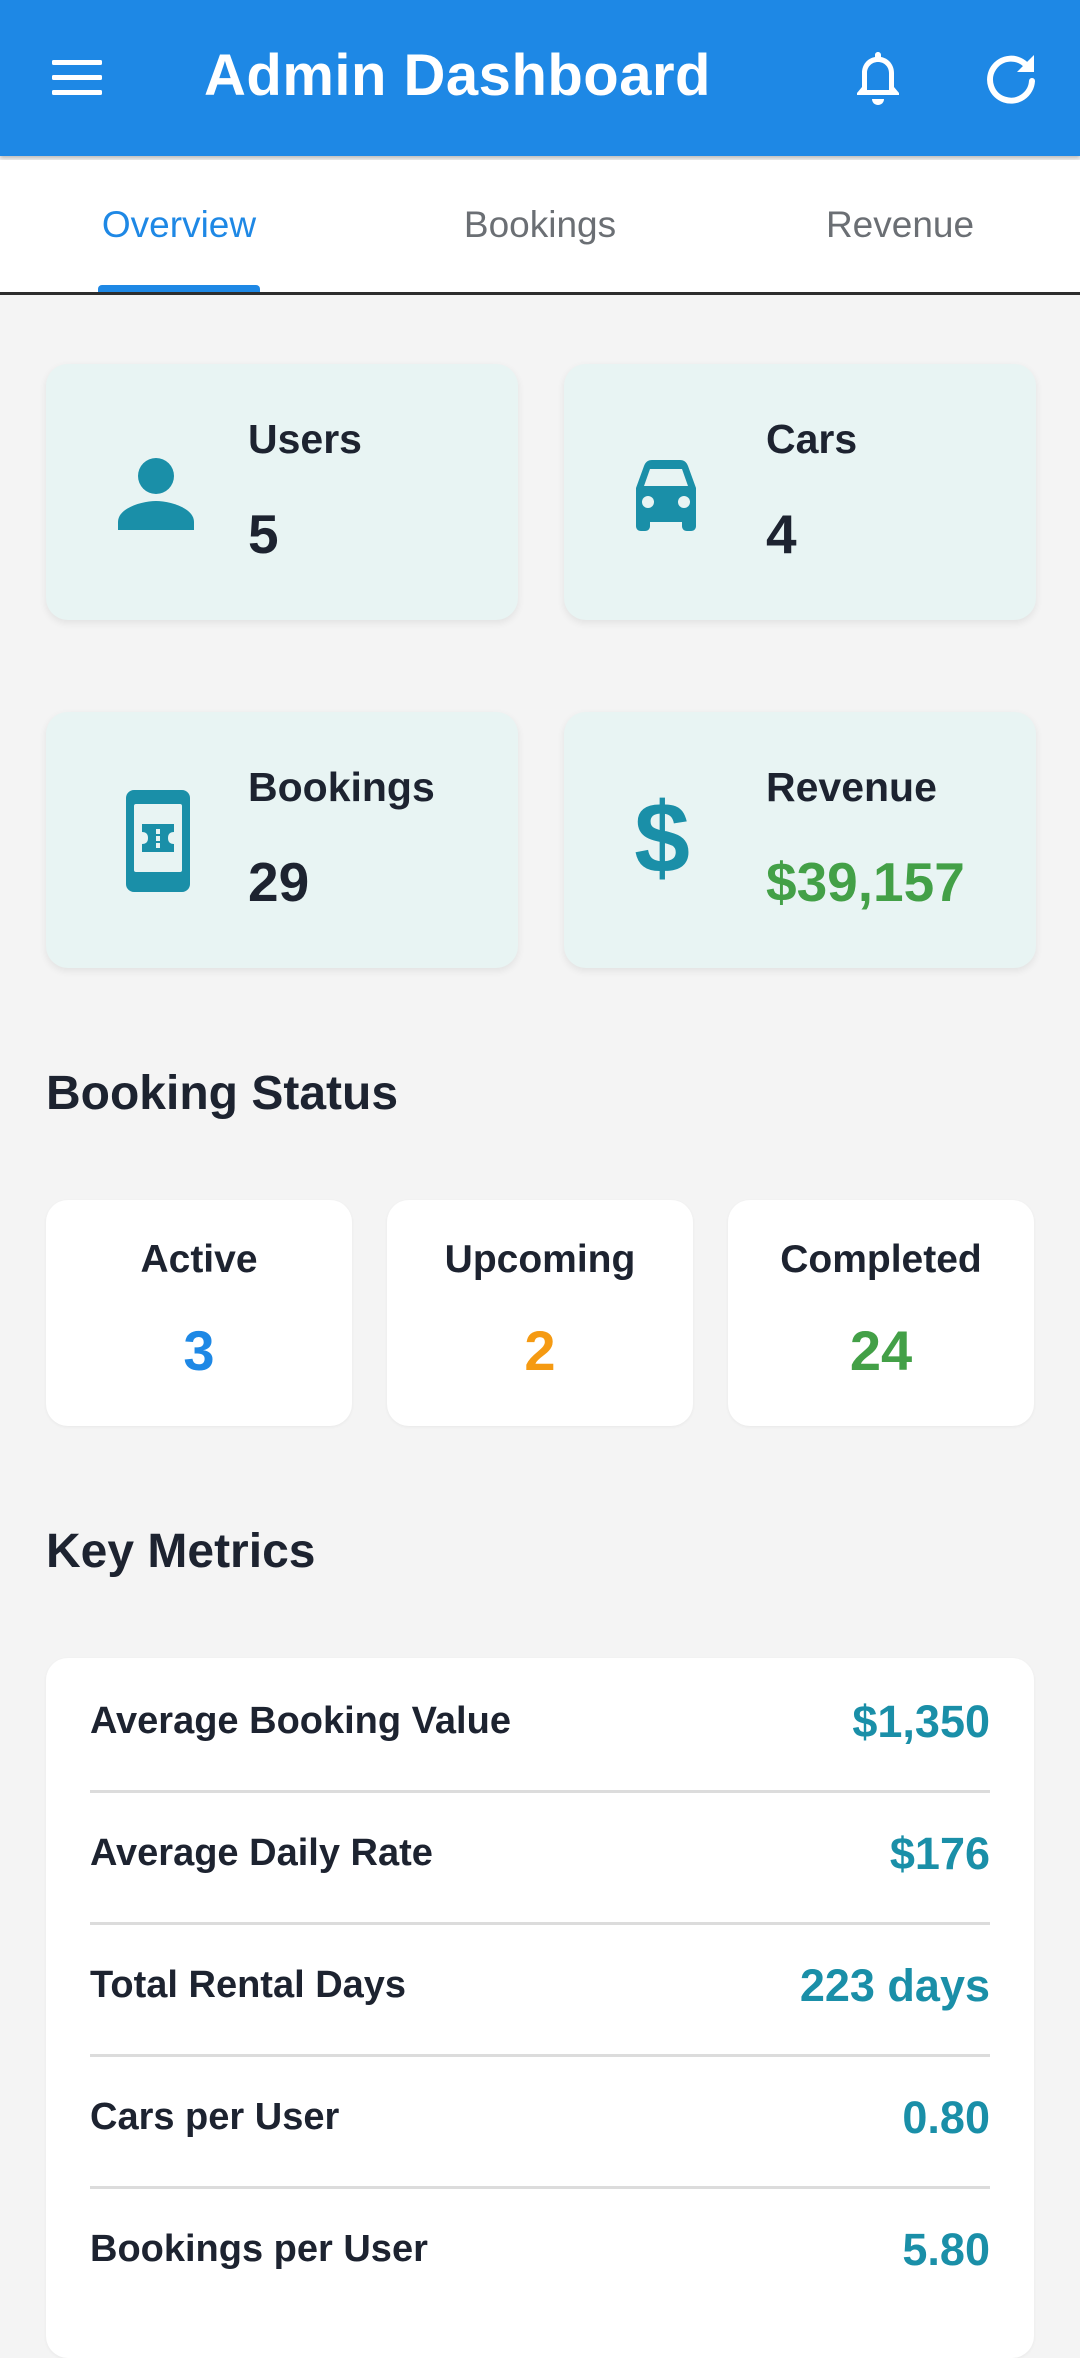 This screenshot has width=1080, height=2358. What do you see at coordinates (666, 495) in the screenshot?
I see `car-icon` at bounding box center [666, 495].